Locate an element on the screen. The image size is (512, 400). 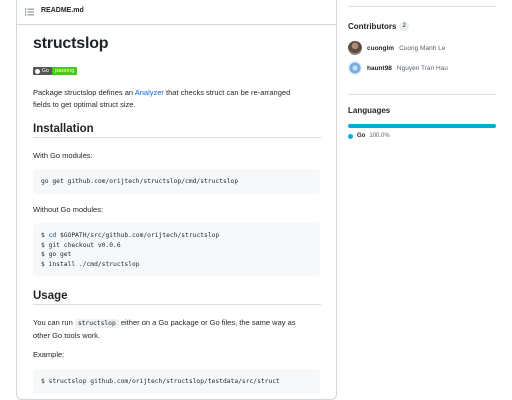
language-item: Go 100.0% is located at coordinates (369, 136).